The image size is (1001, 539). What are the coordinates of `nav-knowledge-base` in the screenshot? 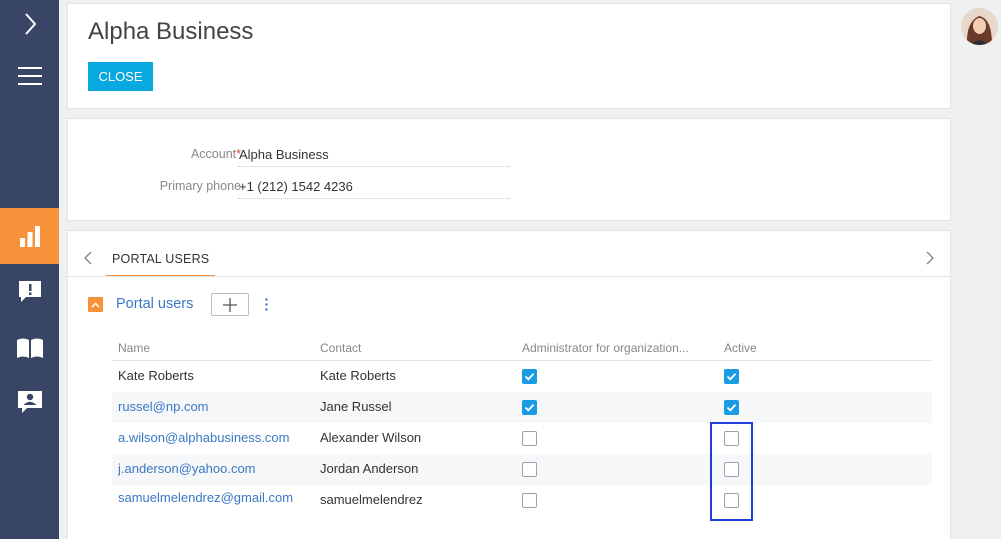 It's located at (29, 348).